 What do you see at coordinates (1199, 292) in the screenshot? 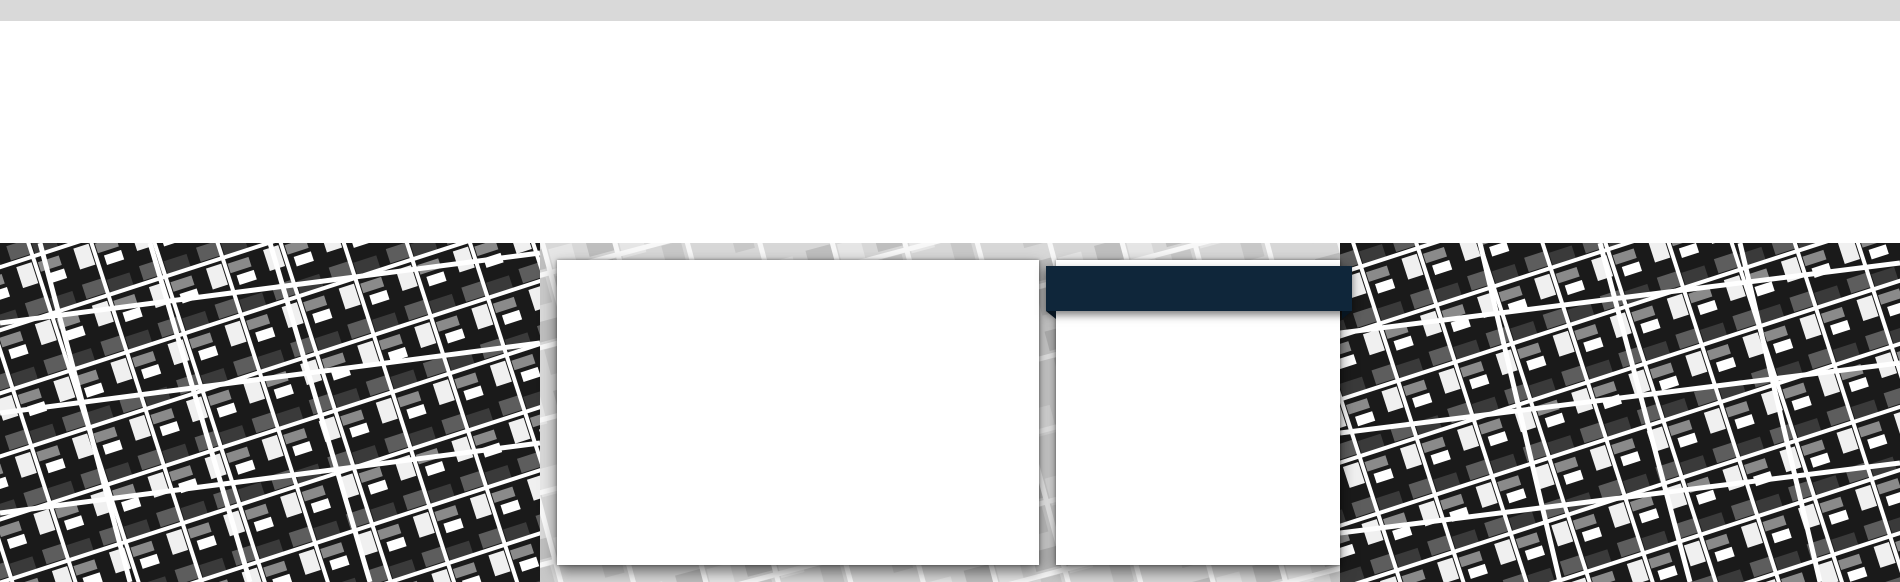
I see `right-card-ribbon` at bounding box center [1199, 292].